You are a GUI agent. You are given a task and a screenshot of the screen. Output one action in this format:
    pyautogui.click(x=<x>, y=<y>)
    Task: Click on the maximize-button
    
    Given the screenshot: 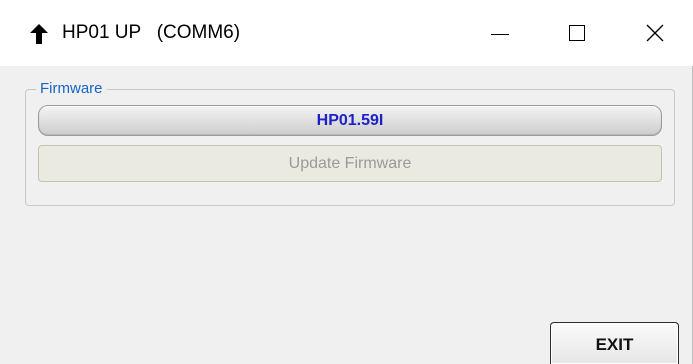 What is the action you would take?
    pyautogui.click(x=577, y=33)
    